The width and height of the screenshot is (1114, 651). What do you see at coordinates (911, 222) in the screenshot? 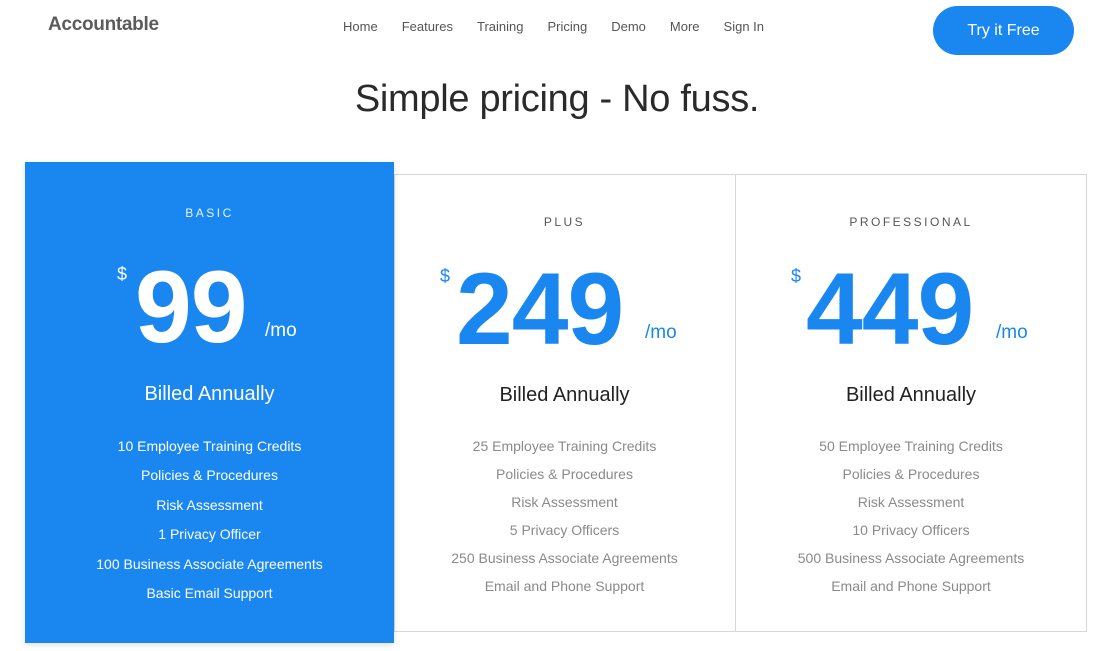
I see `plan-name: PROFESSIONAL` at bounding box center [911, 222].